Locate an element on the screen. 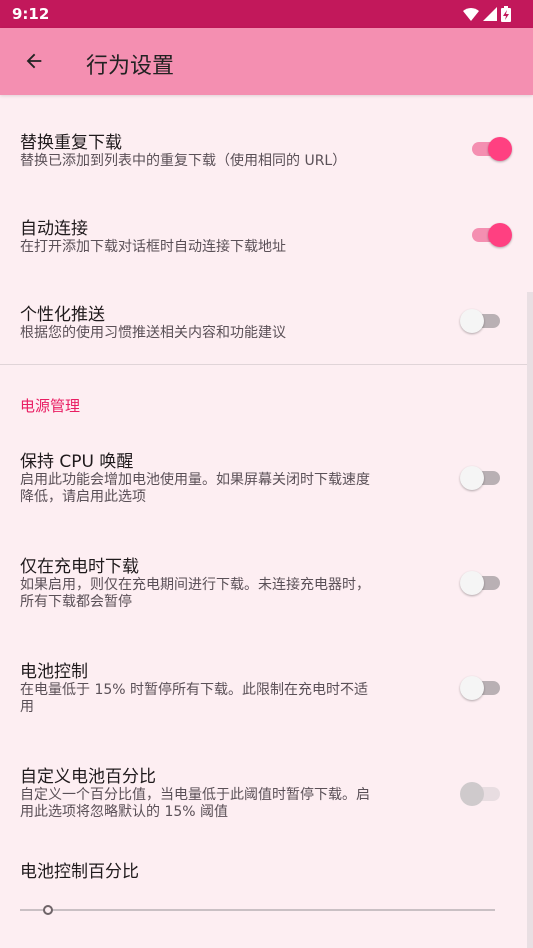 Image resolution: width=533 pixels, height=948 pixels. section-header-power: 电源管理 is located at coordinates (50, 406).